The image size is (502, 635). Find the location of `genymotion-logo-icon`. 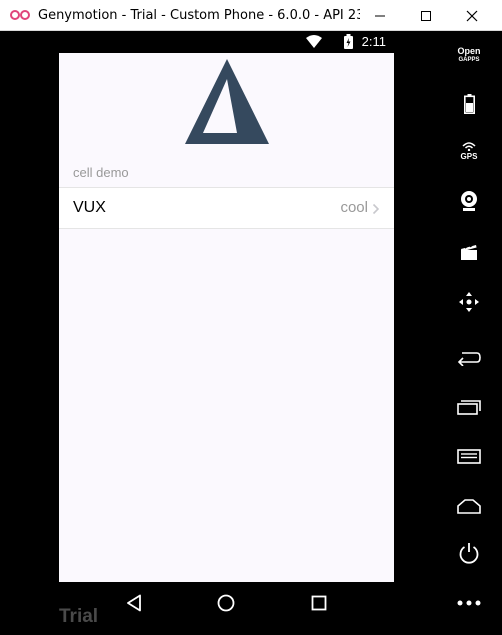

genymotion-logo-icon is located at coordinates (20, 15).